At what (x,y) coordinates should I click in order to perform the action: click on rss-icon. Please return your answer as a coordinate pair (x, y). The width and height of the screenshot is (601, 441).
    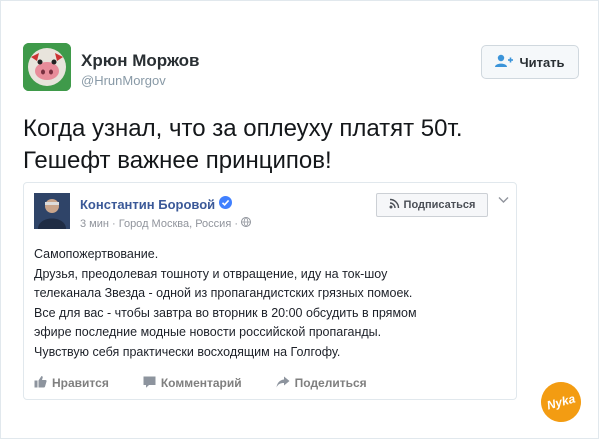
    Looking at the image, I should click on (394, 205).